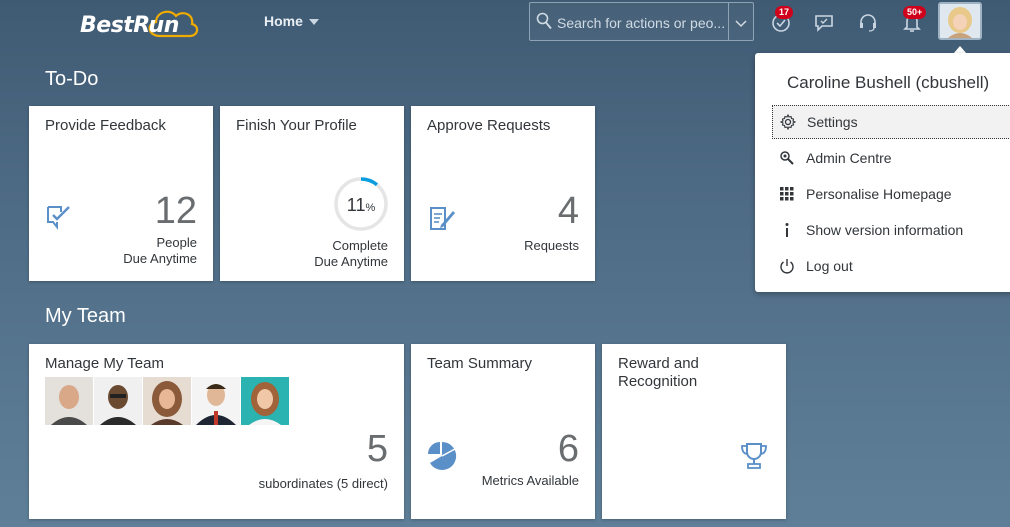 Image resolution: width=1010 pixels, height=527 pixels. Describe the element at coordinates (741, 25) in the screenshot. I see `search-scope-chevron-icon` at that location.